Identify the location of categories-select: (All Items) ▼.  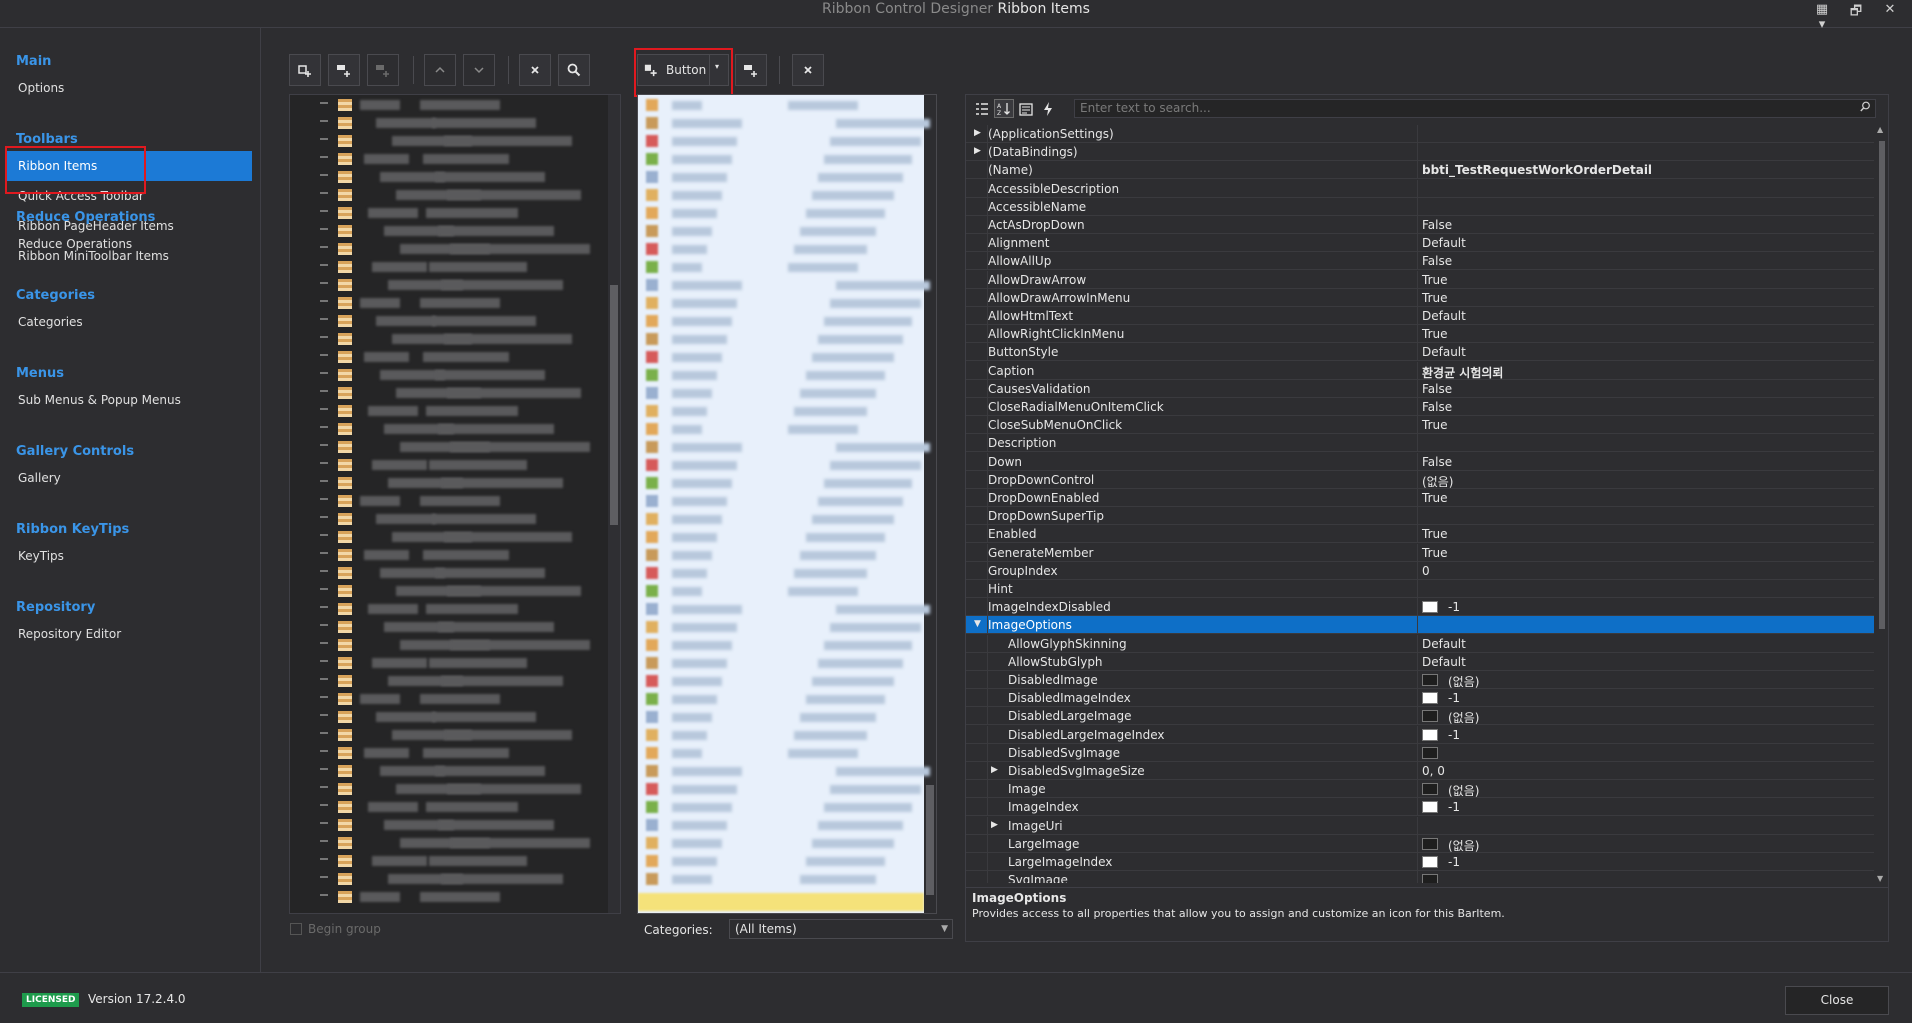
(841, 929).